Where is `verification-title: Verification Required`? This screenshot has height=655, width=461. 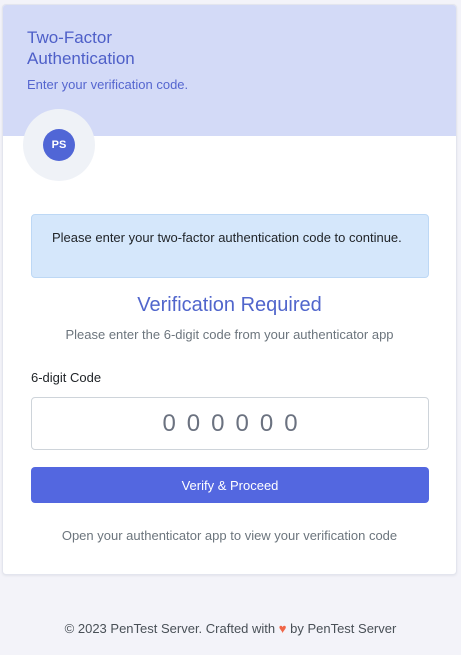 verification-title: Verification Required is located at coordinates (229, 305).